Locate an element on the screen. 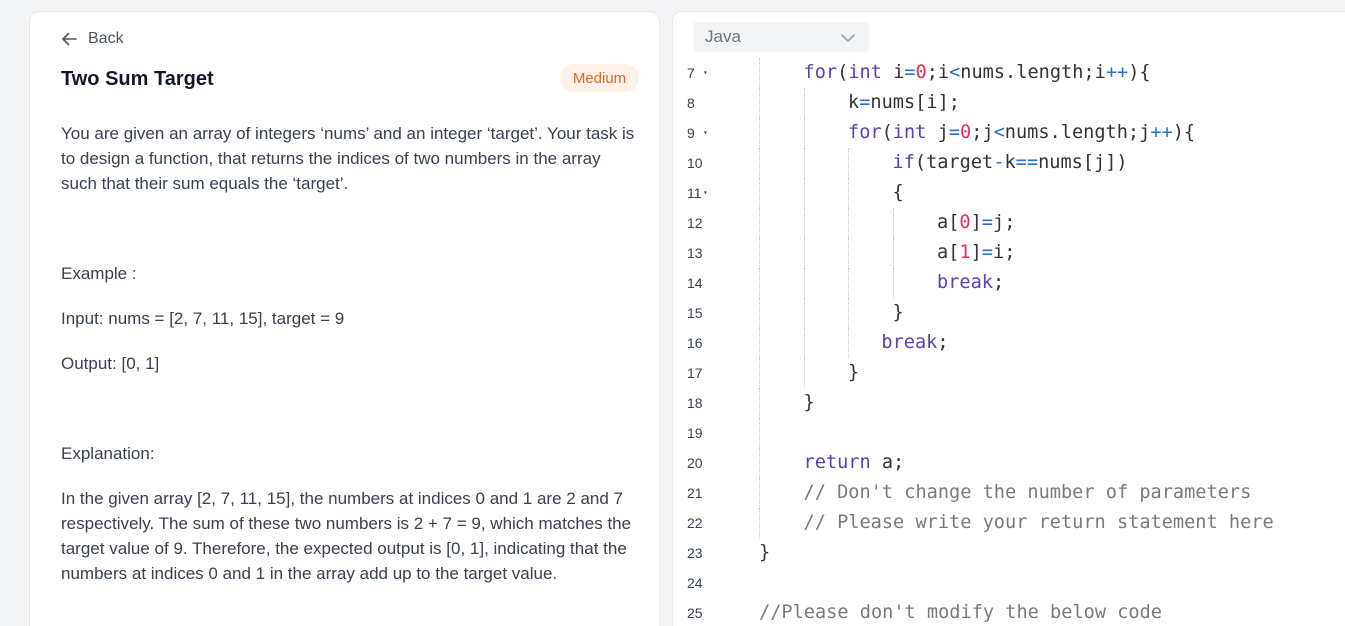 The image size is (1345, 626). code-text: a[0]=j; is located at coordinates (976, 223).